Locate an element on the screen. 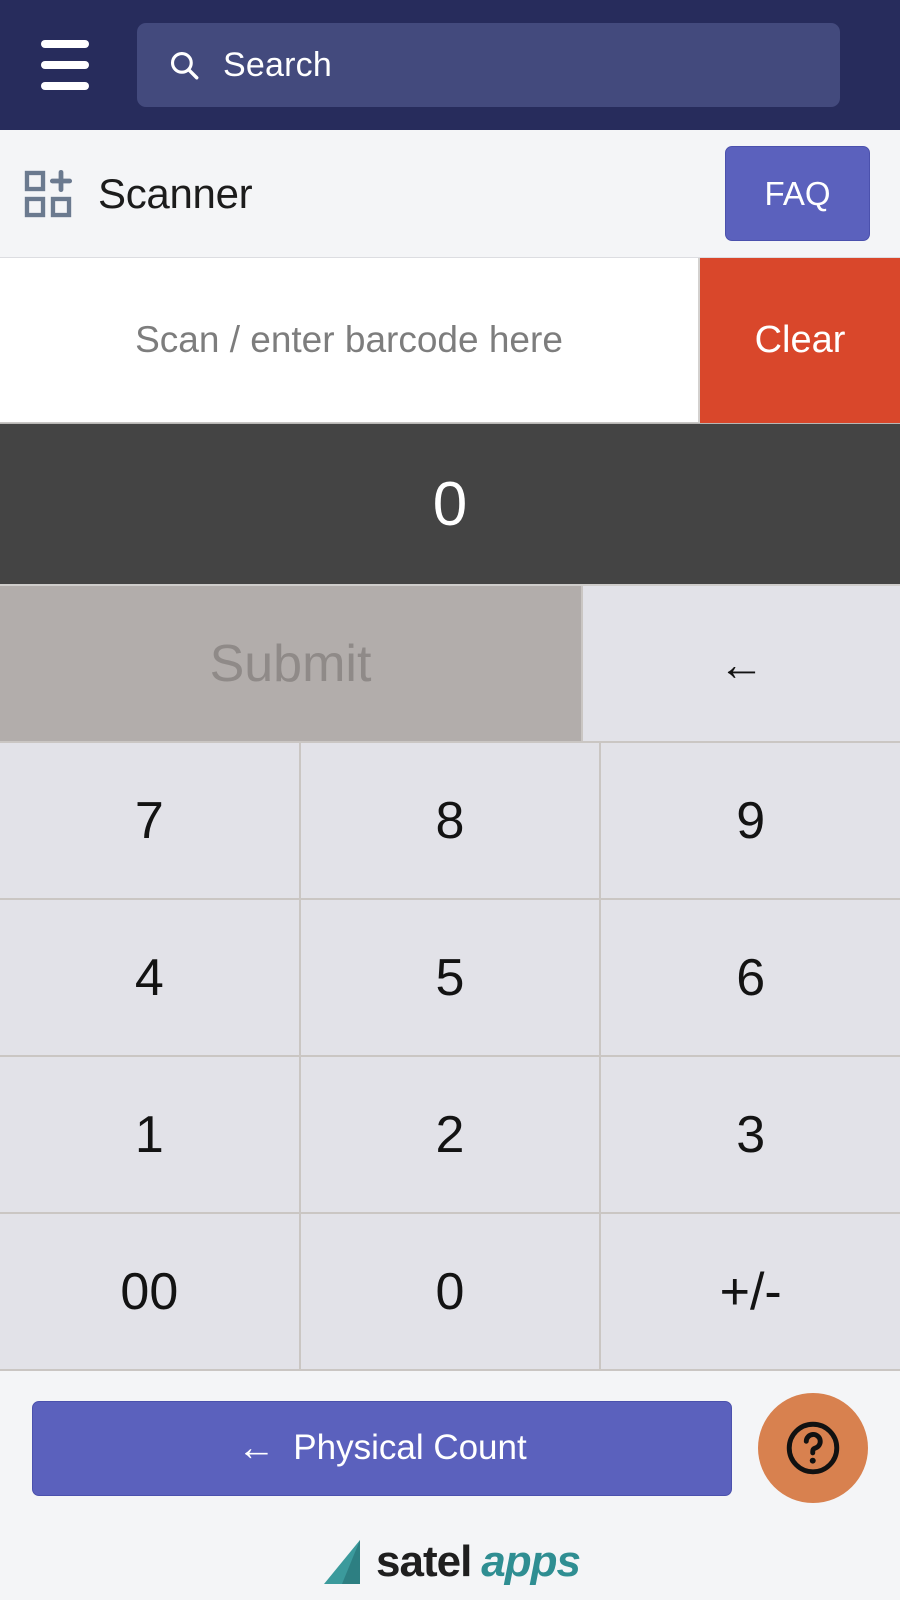 Image resolution: width=900 pixels, height=1600 pixels. key-1: 1 is located at coordinates (150, 1135).